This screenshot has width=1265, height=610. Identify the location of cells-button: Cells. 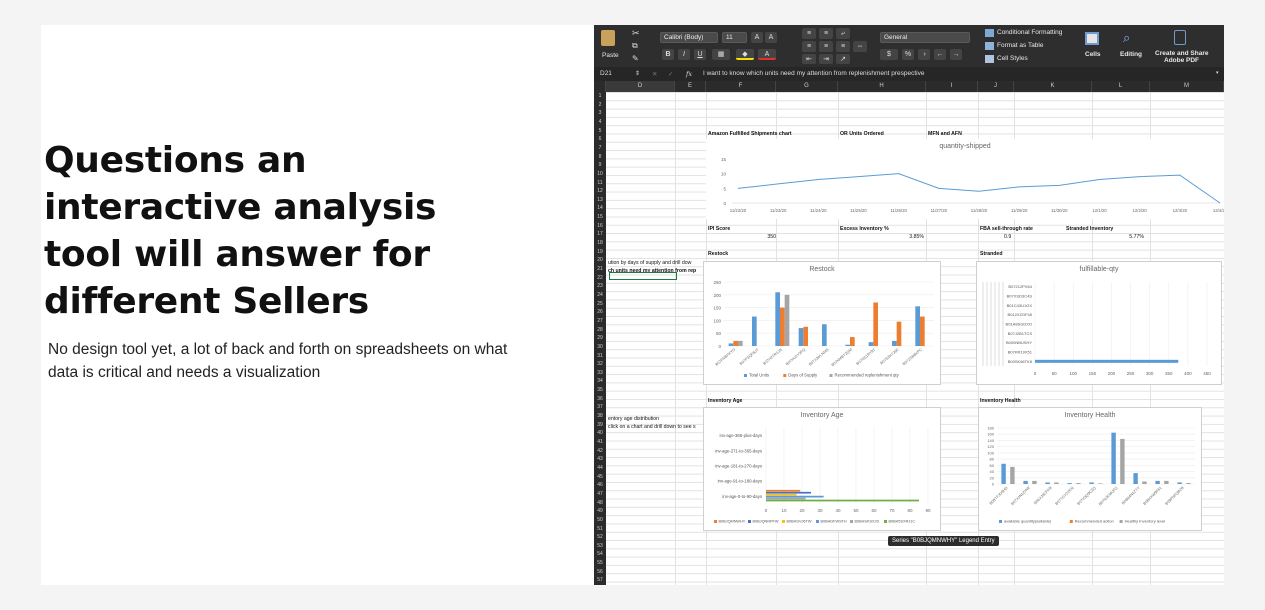
(1093, 54).